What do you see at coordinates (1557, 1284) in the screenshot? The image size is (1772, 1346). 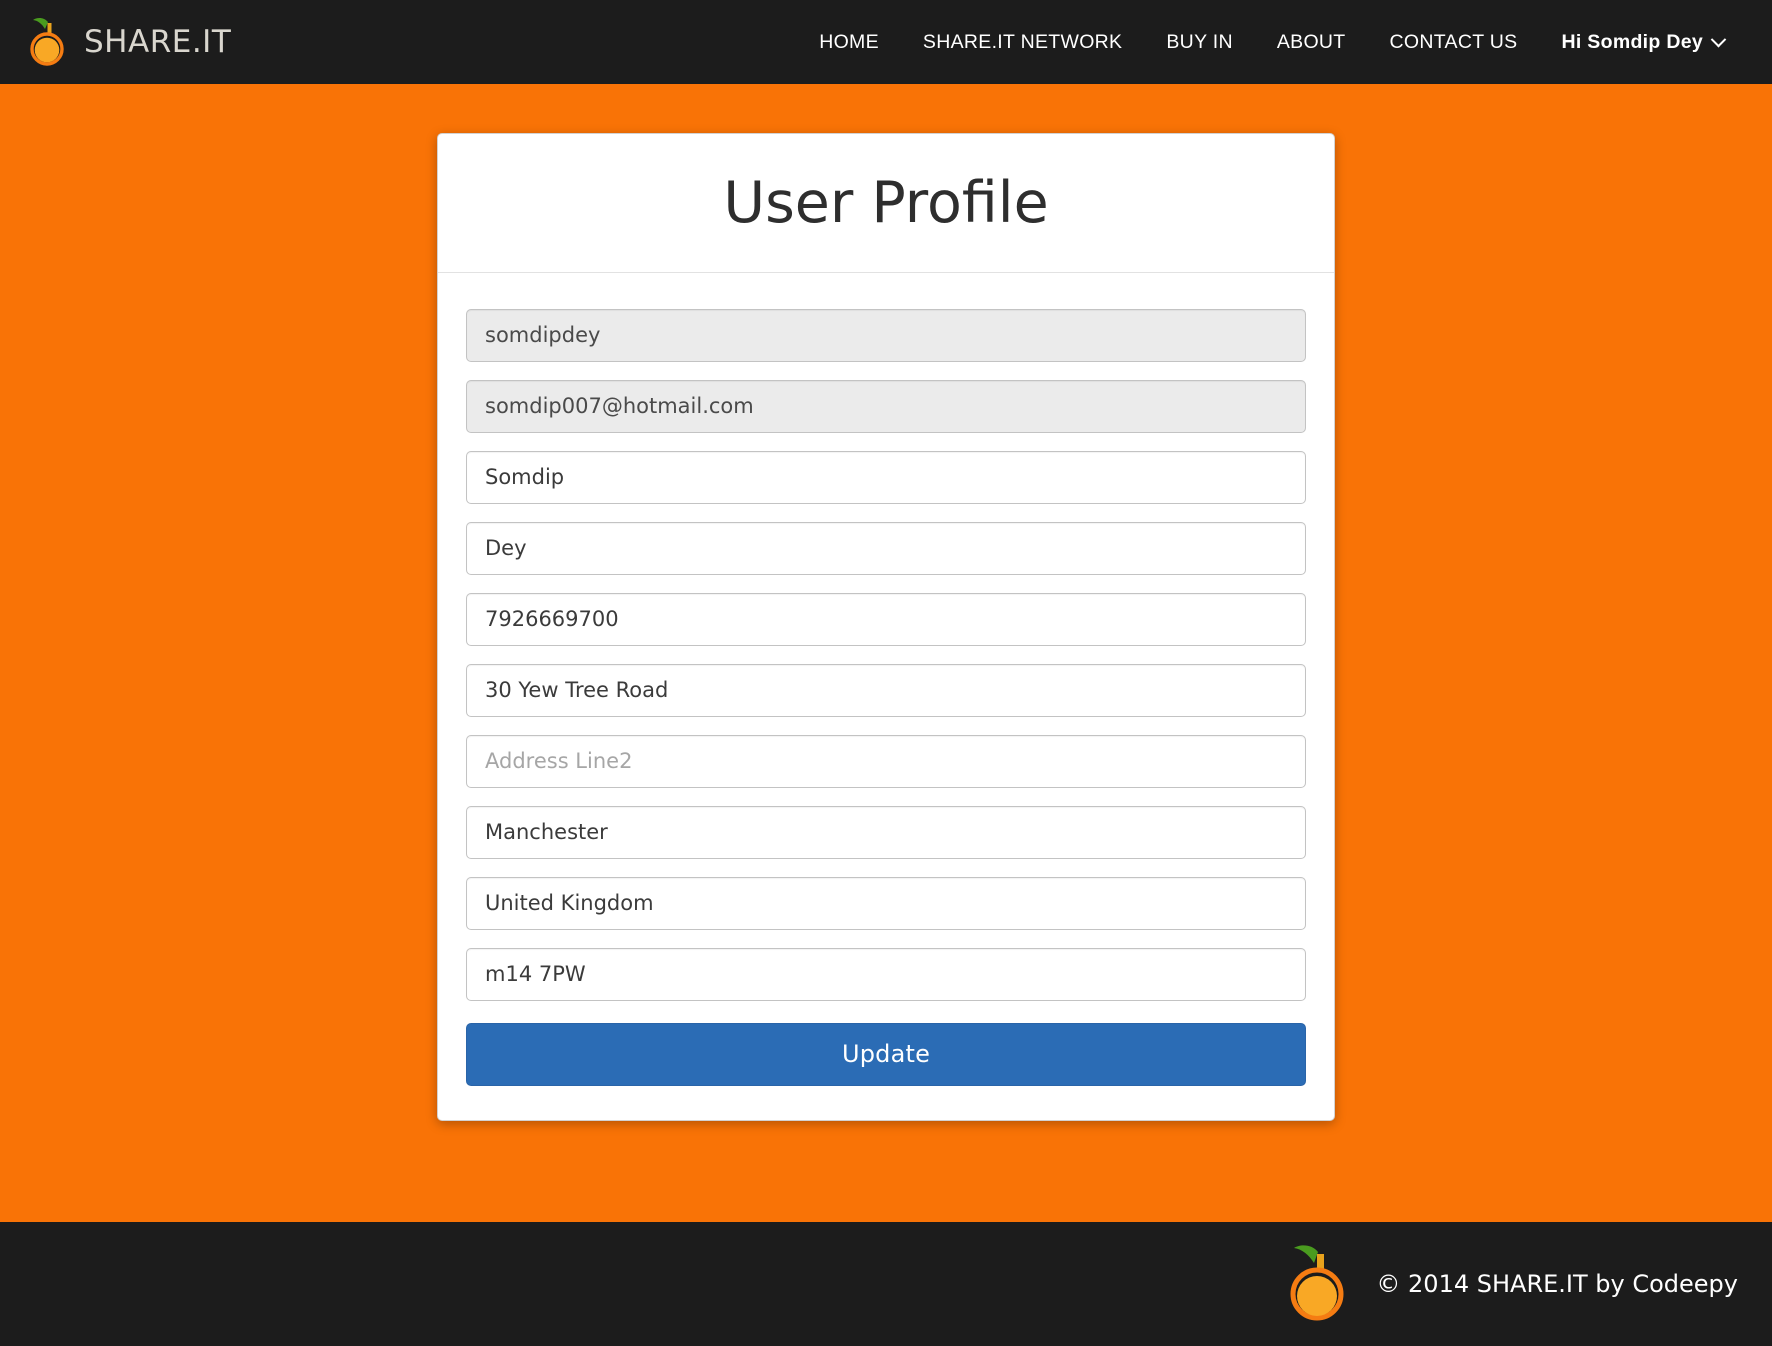 I see `footer-copyright: © 2014 SHARE.IT by Codeepy` at bounding box center [1557, 1284].